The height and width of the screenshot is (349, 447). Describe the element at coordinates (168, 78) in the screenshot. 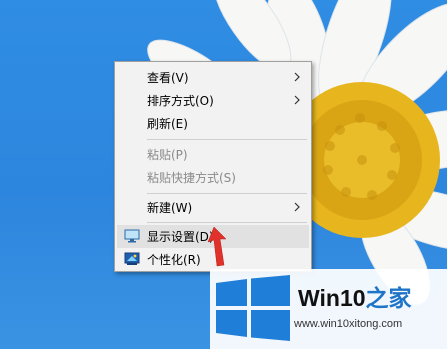

I see `menu-item-label: 查看(V)` at that location.